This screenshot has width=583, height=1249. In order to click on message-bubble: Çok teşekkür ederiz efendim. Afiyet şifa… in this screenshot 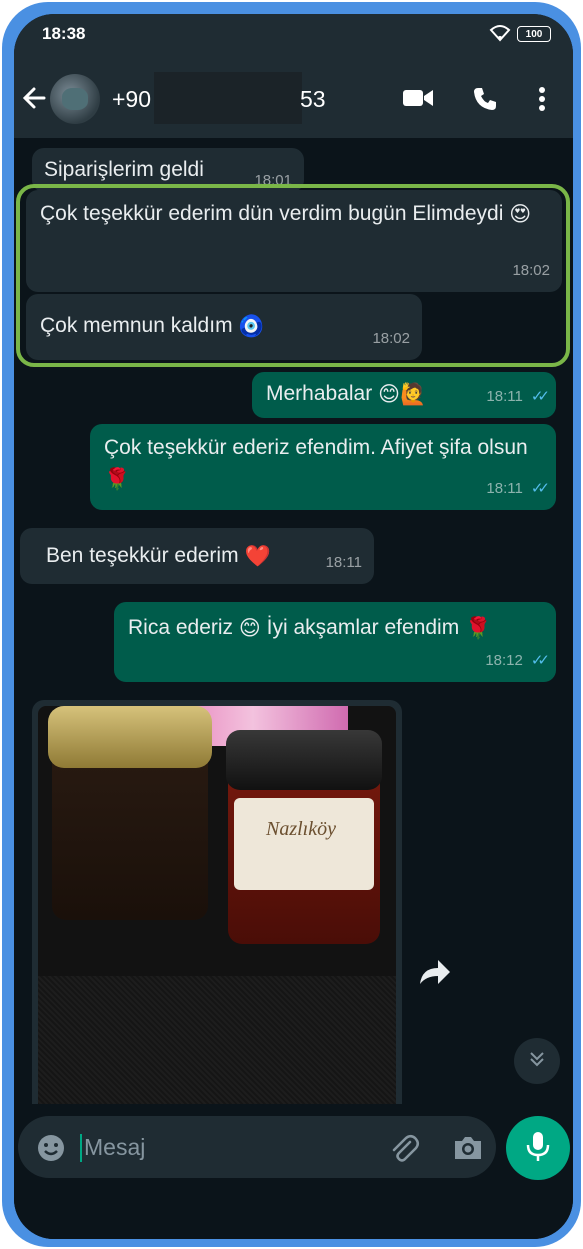, I will do `click(323, 467)`.